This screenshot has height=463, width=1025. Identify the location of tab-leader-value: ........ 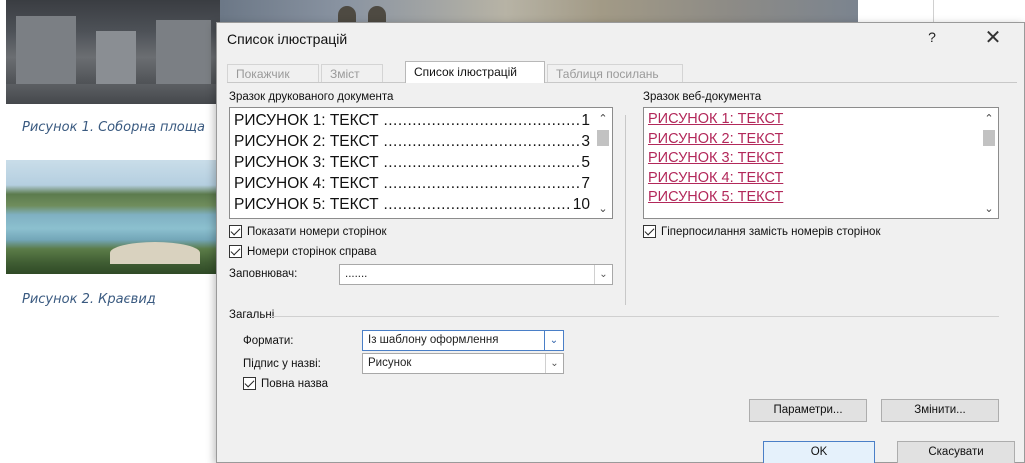
(356, 274).